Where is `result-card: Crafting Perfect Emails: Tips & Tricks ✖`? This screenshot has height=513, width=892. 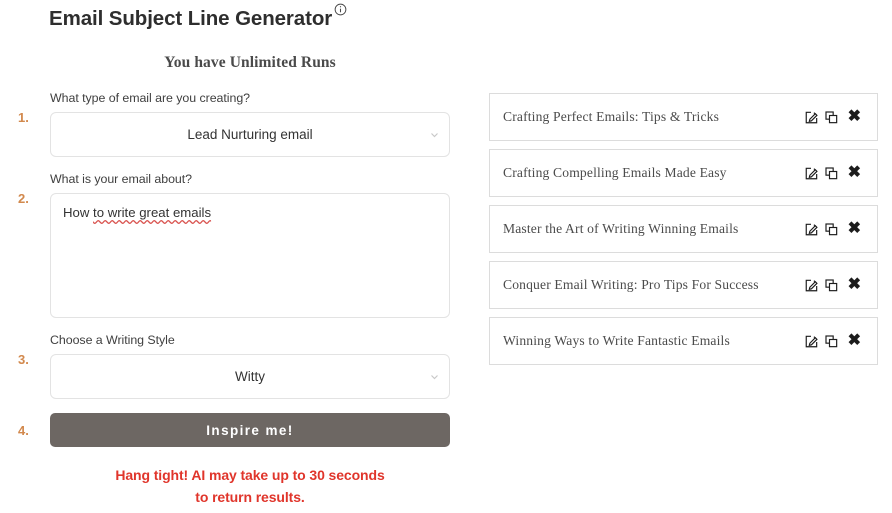 result-card: Crafting Perfect Emails: Tips & Tricks ✖ is located at coordinates (683, 117).